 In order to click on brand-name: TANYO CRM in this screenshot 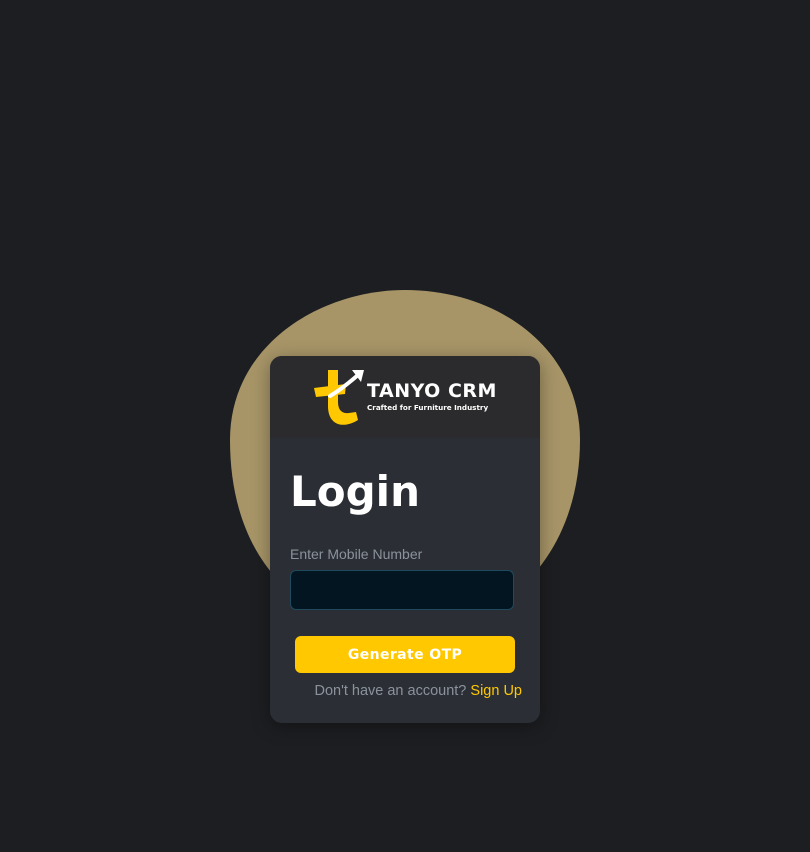, I will do `click(432, 391)`.